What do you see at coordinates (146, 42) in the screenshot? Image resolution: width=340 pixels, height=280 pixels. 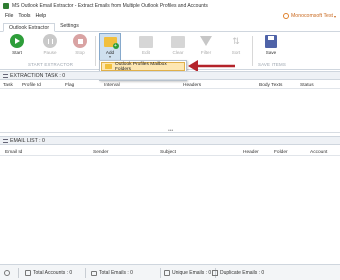 I see `edit-folder-icon` at bounding box center [146, 42].